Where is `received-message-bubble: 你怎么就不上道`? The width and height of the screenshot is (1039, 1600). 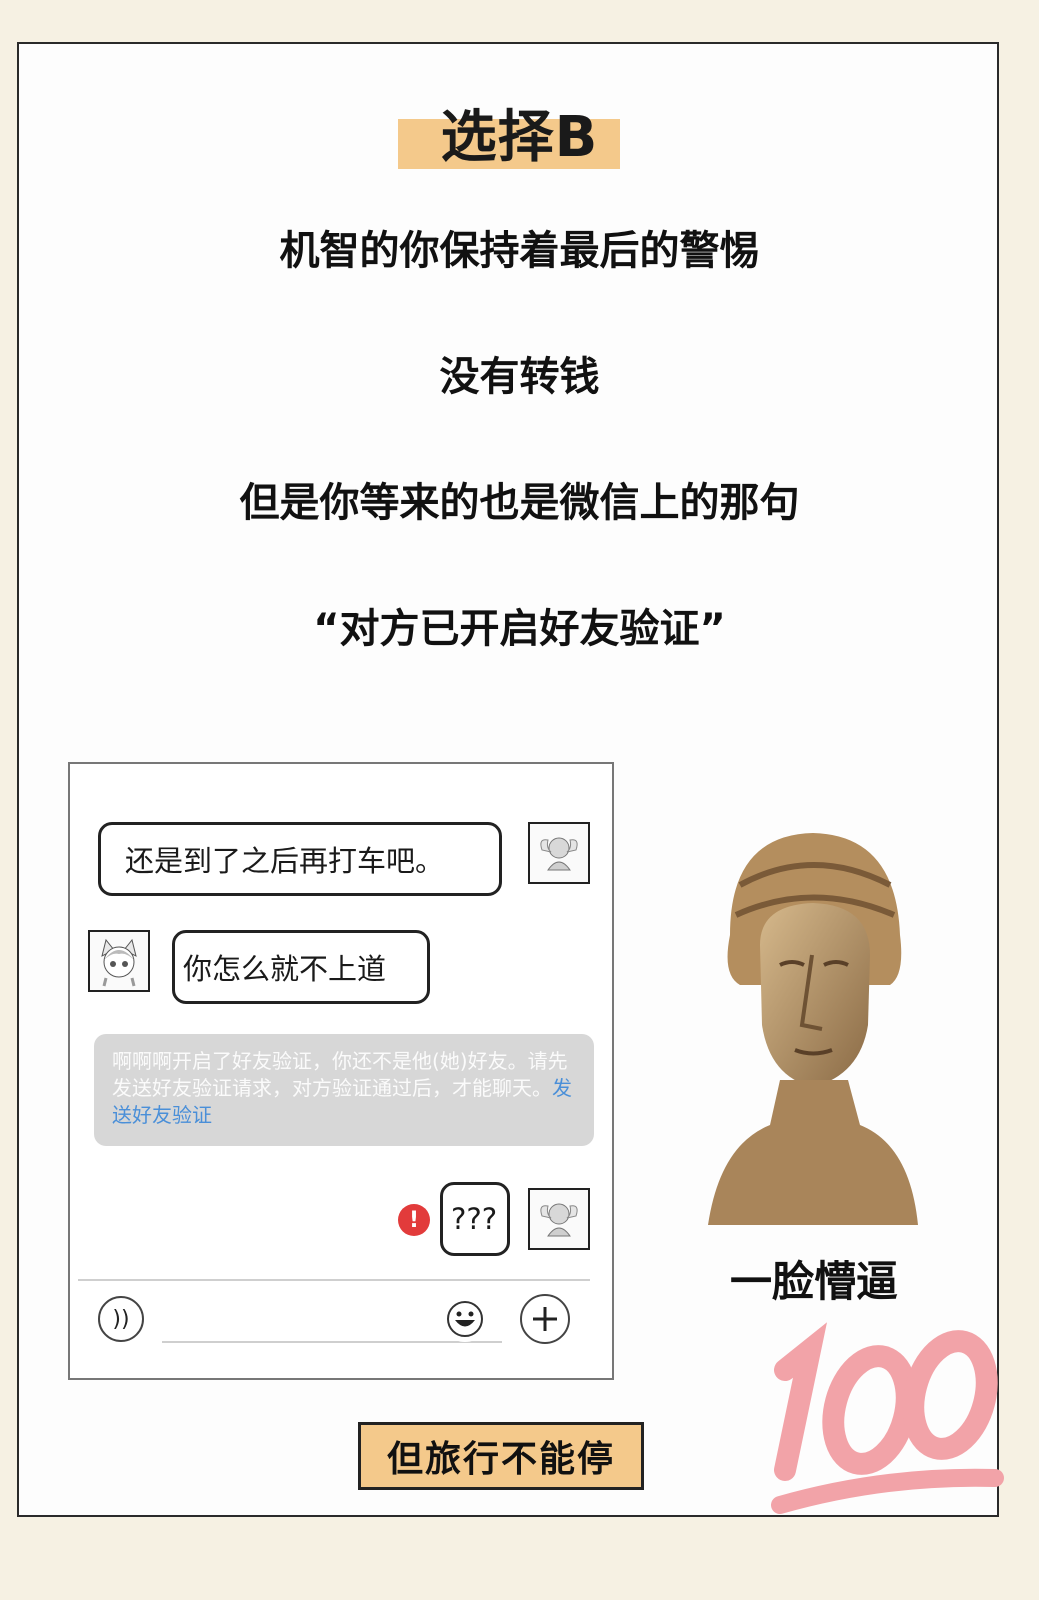 received-message-bubble: 你怎么就不上道 is located at coordinates (301, 967).